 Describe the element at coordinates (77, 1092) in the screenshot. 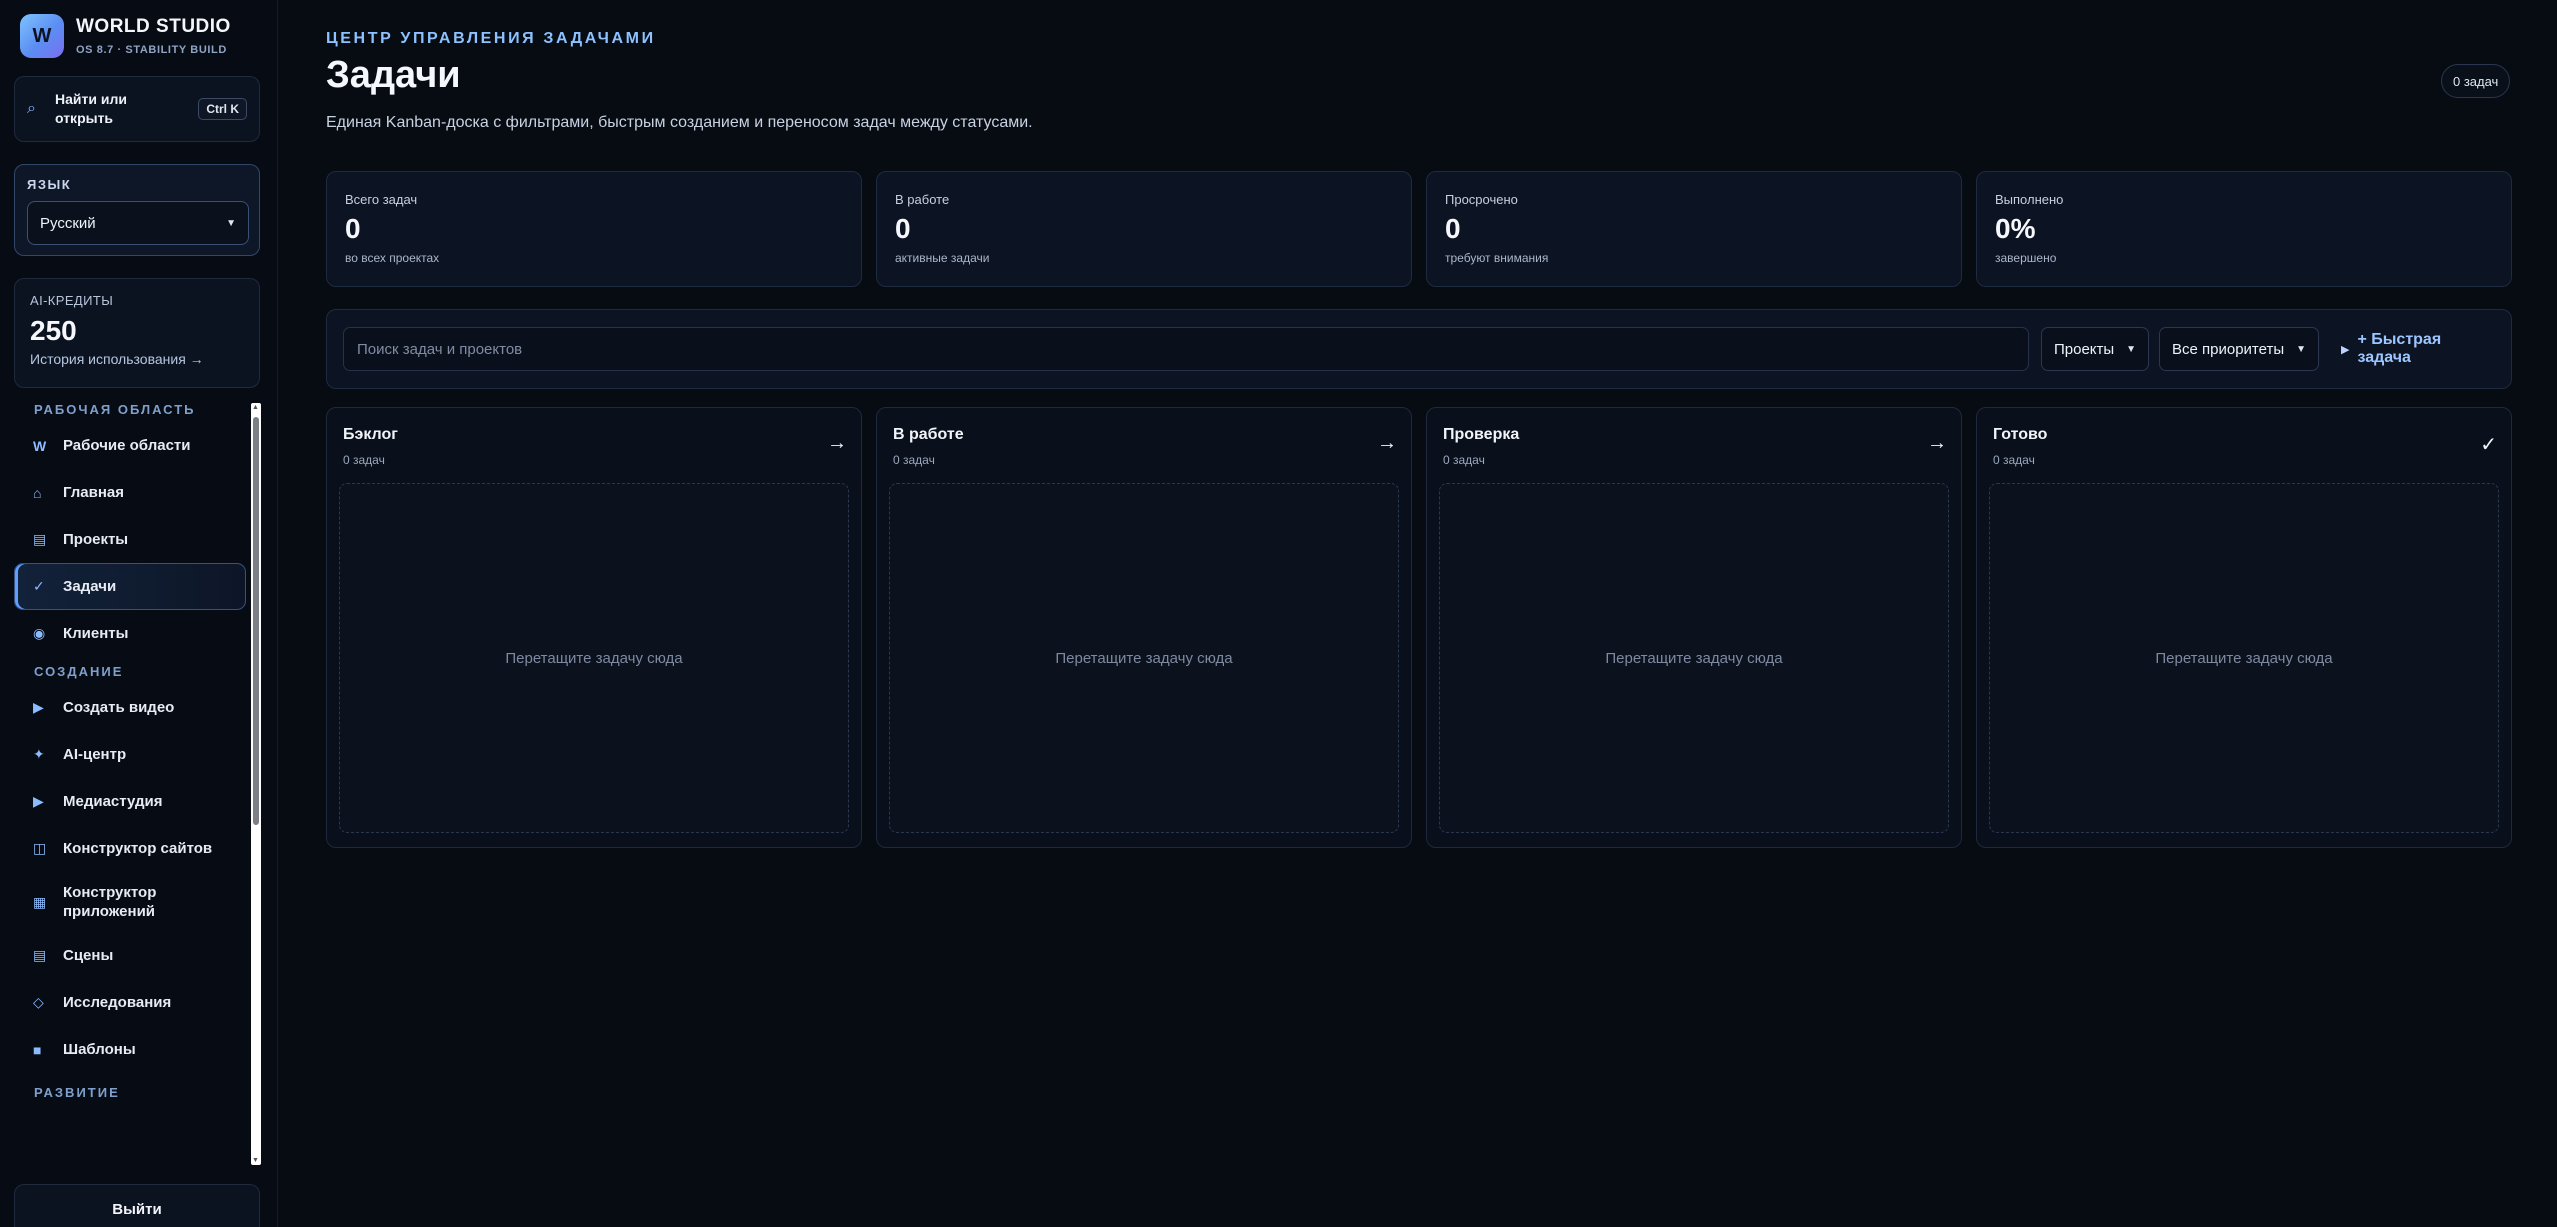

I see `nav-section-growth: РАЗВИТИЕ` at that location.